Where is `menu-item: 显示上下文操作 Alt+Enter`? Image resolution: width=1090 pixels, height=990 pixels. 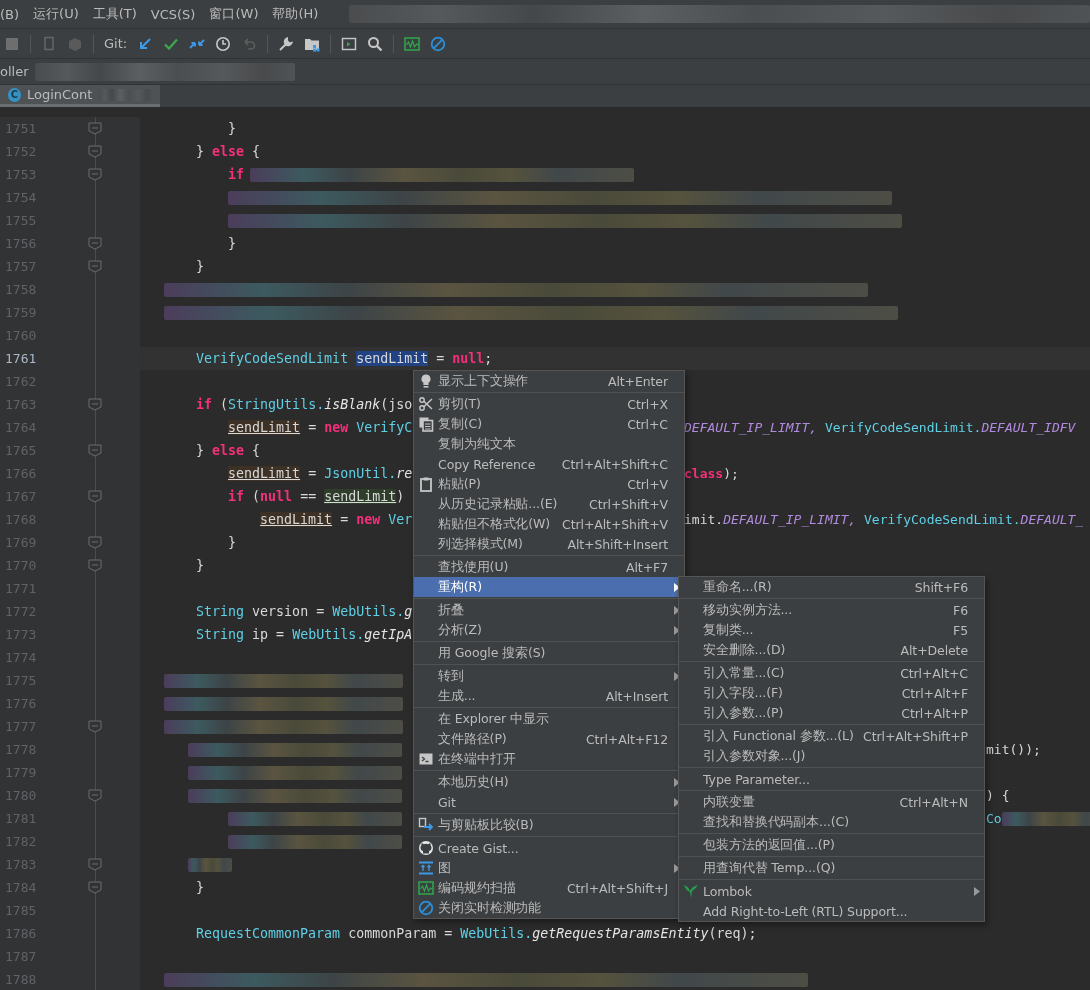
menu-item: 显示上下文操作 Alt+Enter is located at coordinates (549, 381).